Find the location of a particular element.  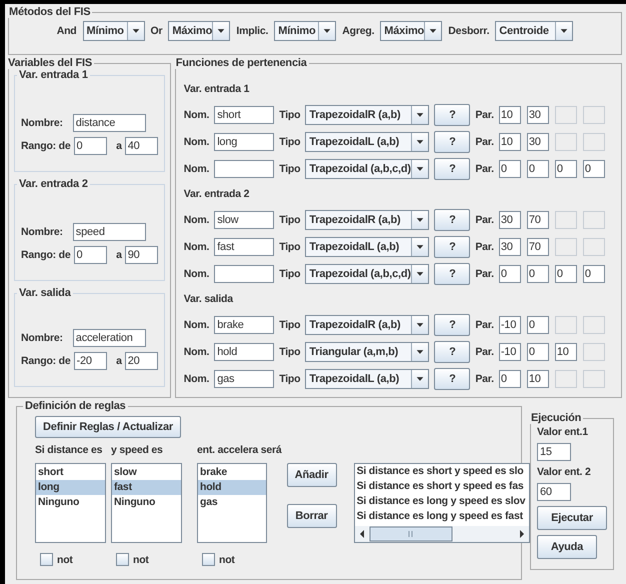

run-button: Ejecutar is located at coordinates (572, 518).